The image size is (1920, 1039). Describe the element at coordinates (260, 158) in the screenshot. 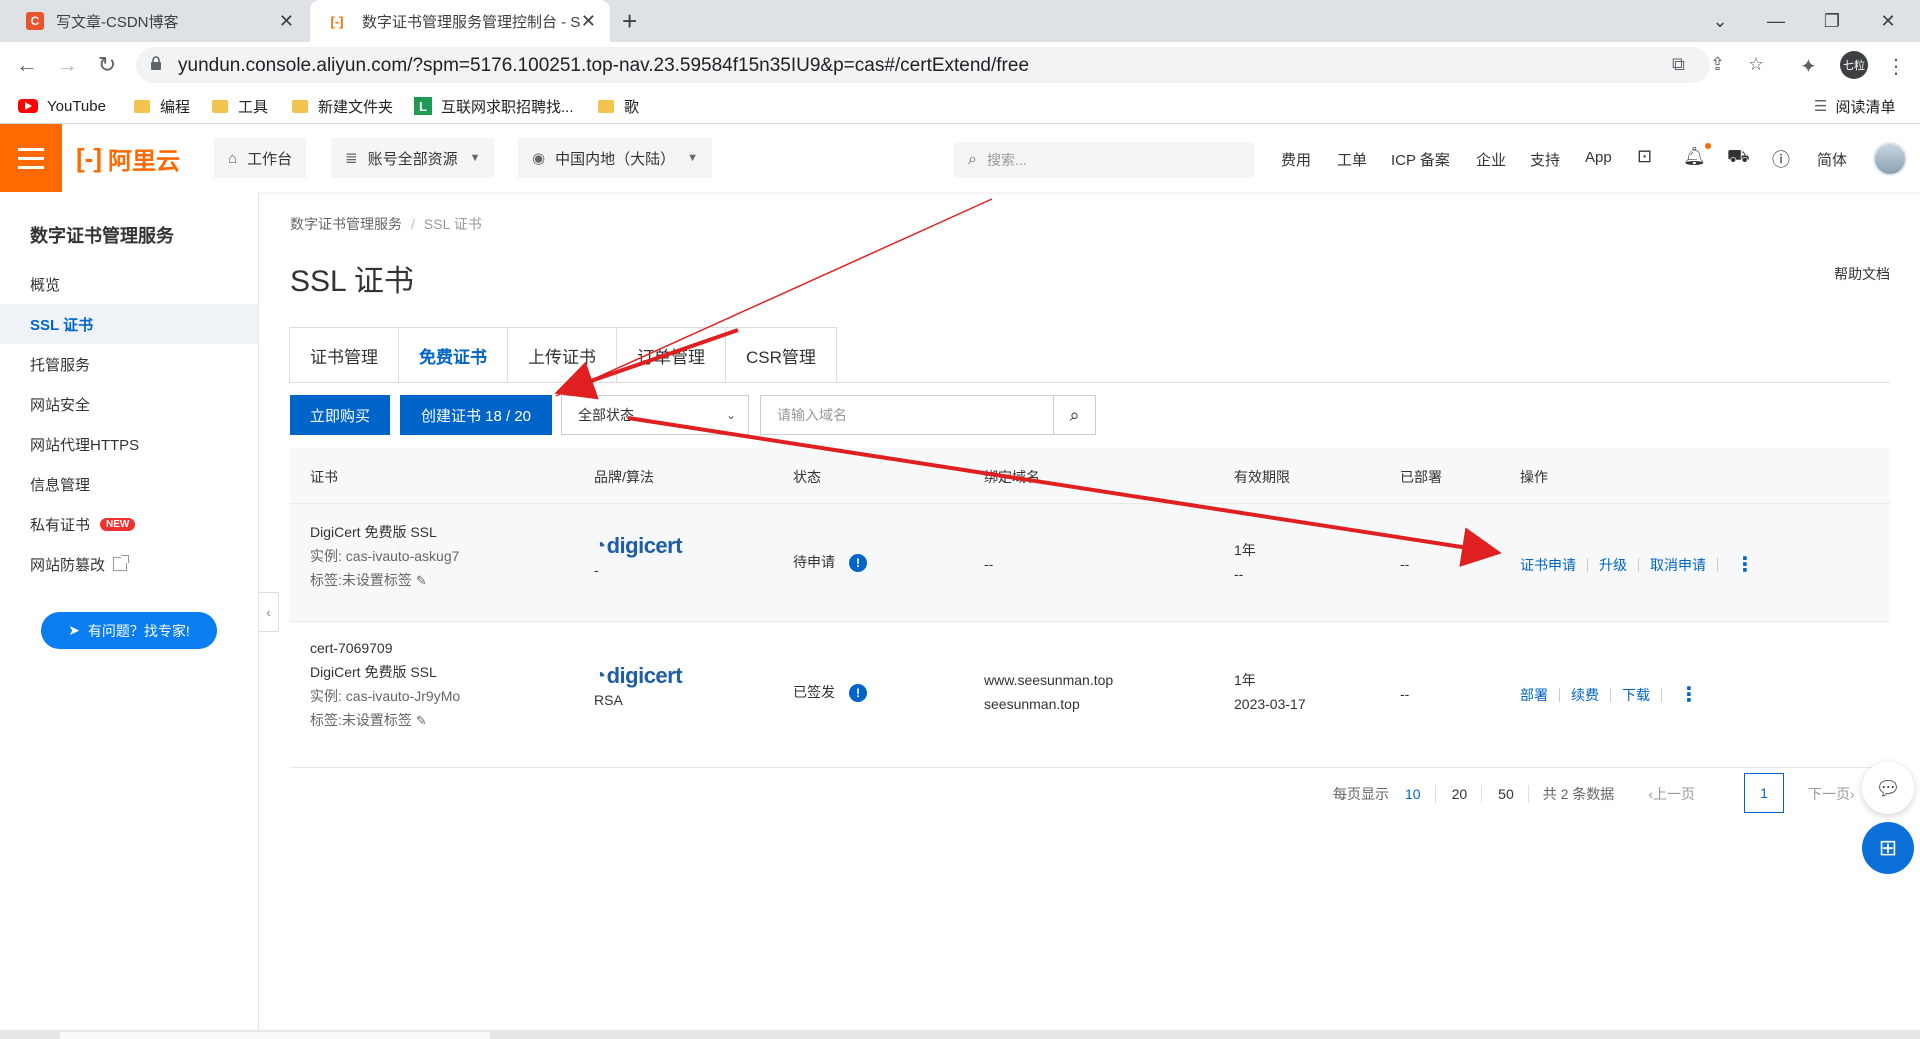

I see `workbench-button: ⌂ 工作台` at that location.